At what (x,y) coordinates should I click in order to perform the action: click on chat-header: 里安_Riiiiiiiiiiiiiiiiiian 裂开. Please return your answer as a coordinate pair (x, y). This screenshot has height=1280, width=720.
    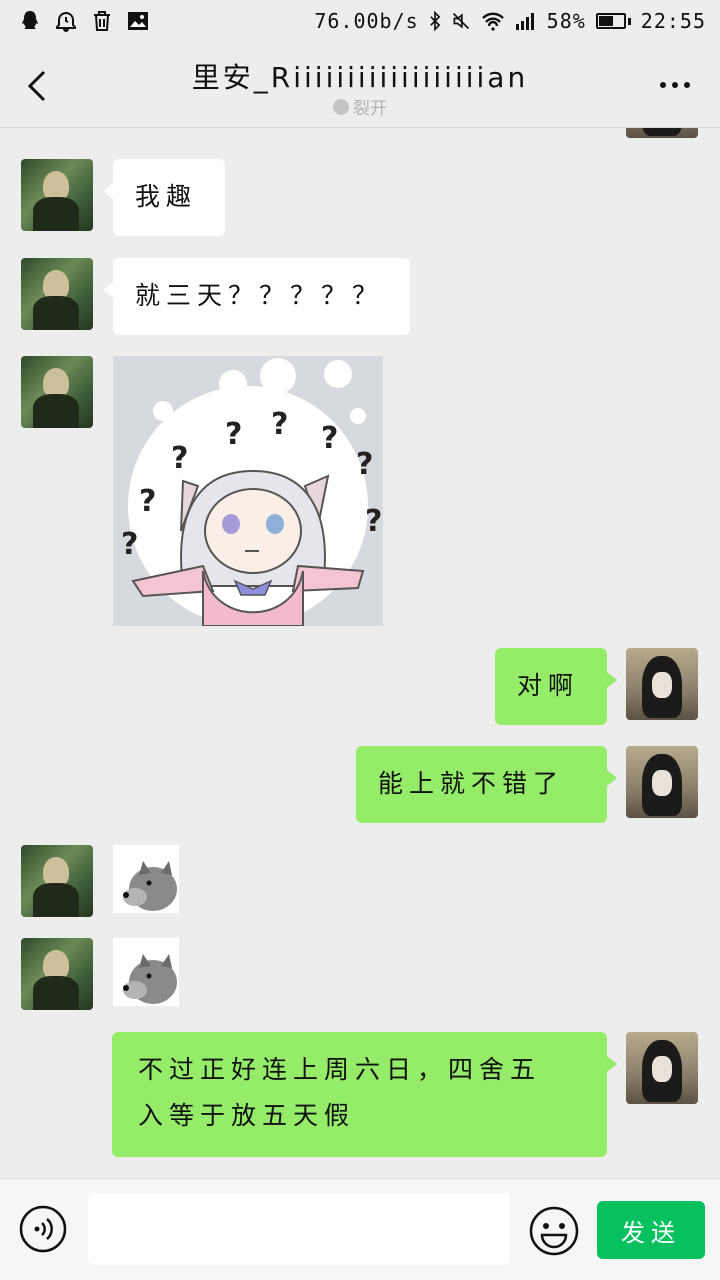
    Looking at the image, I should click on (360, 85).